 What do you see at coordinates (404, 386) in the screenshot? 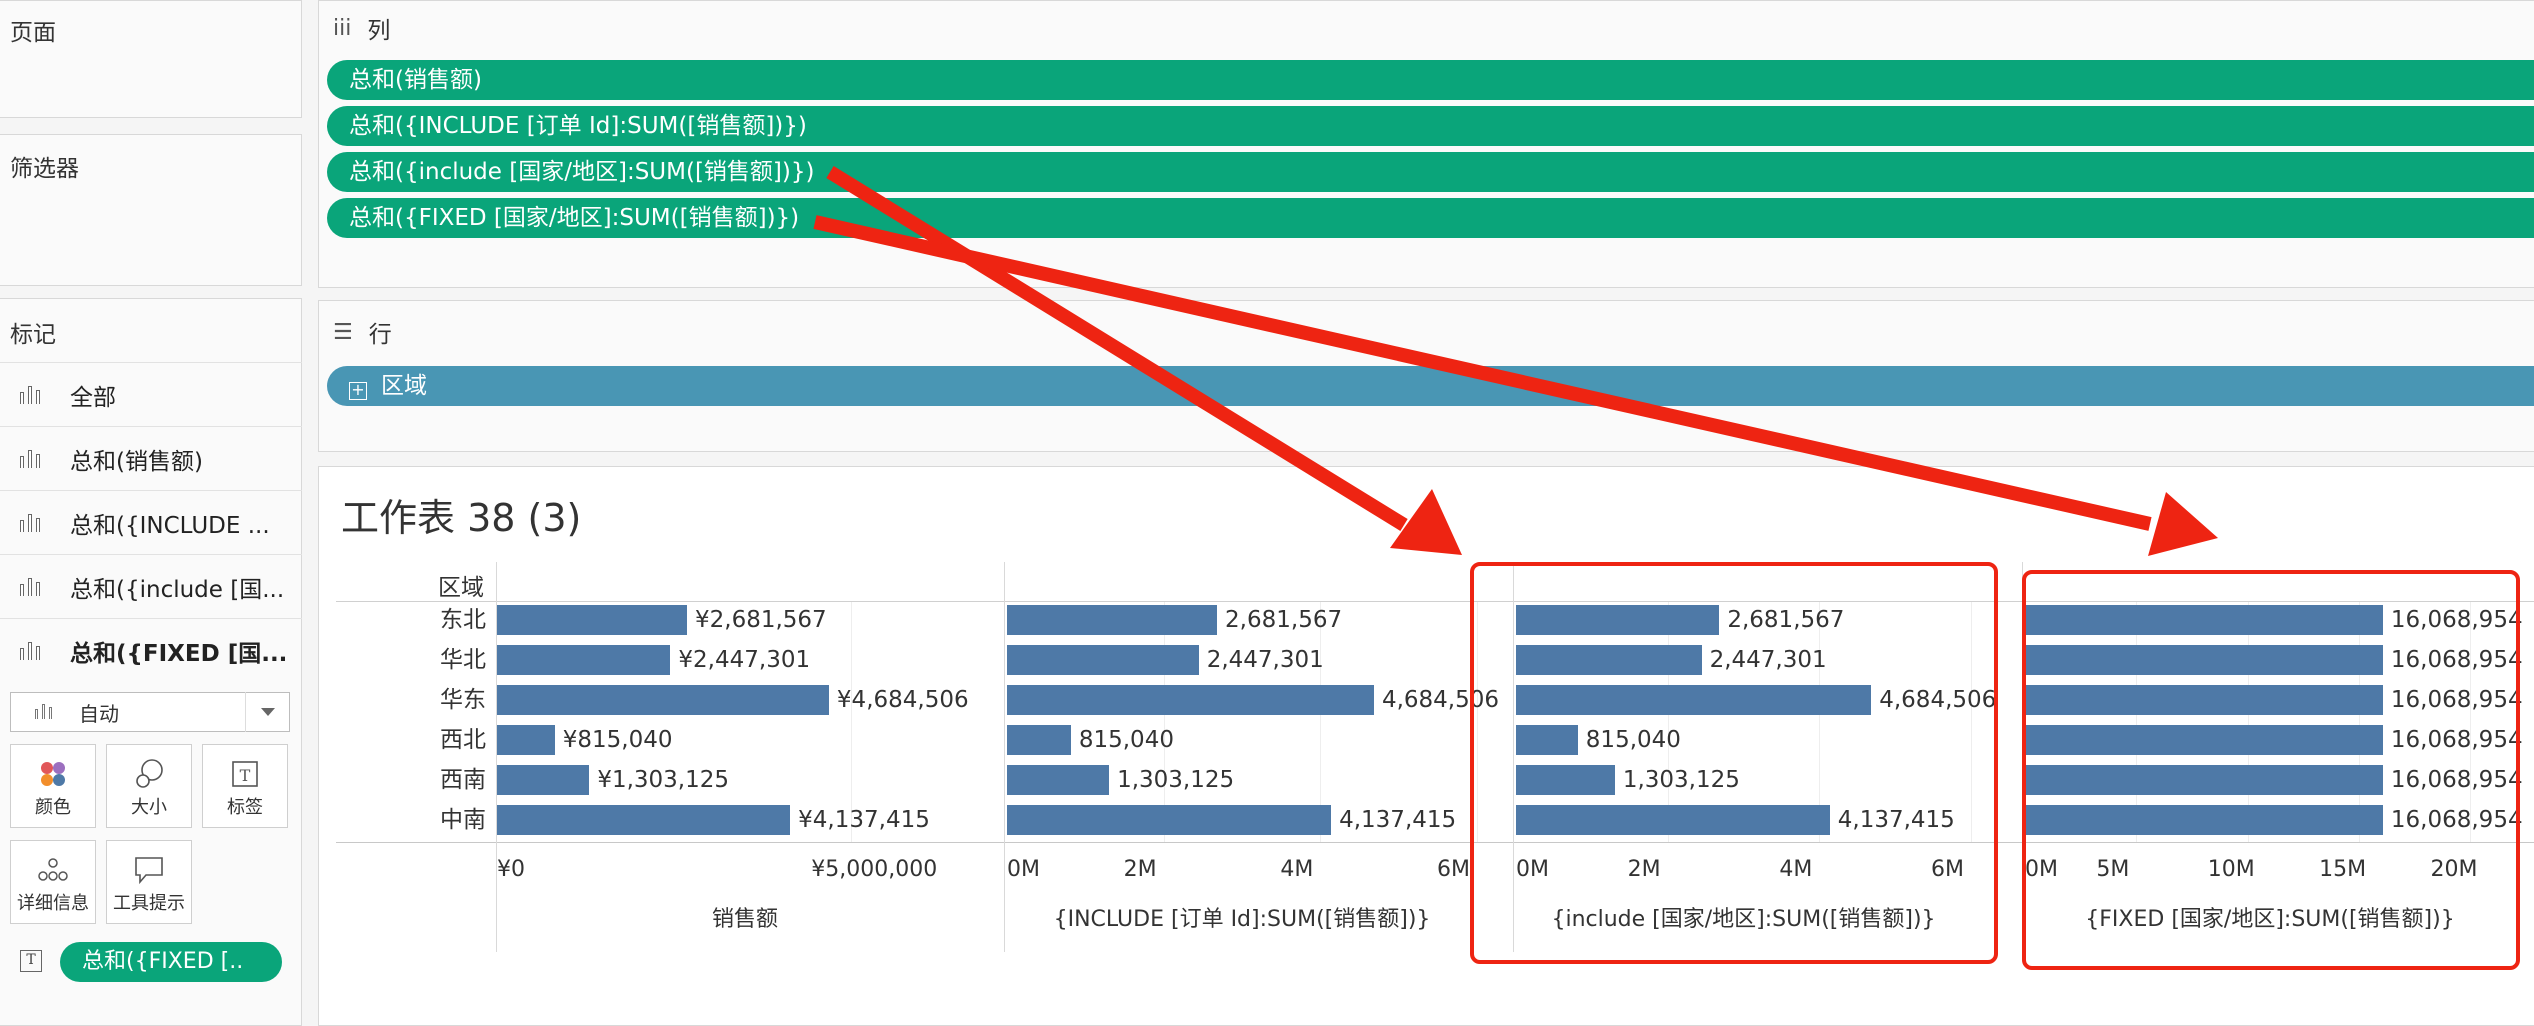
I see `row-pill-label: 区域` at bounding box center [404, 386].